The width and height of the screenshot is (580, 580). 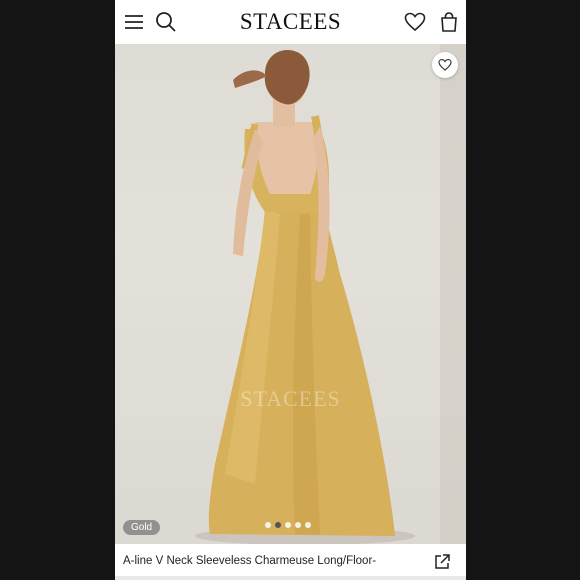 I want to click on watermark: STACEES, so click(x=290, y=398).